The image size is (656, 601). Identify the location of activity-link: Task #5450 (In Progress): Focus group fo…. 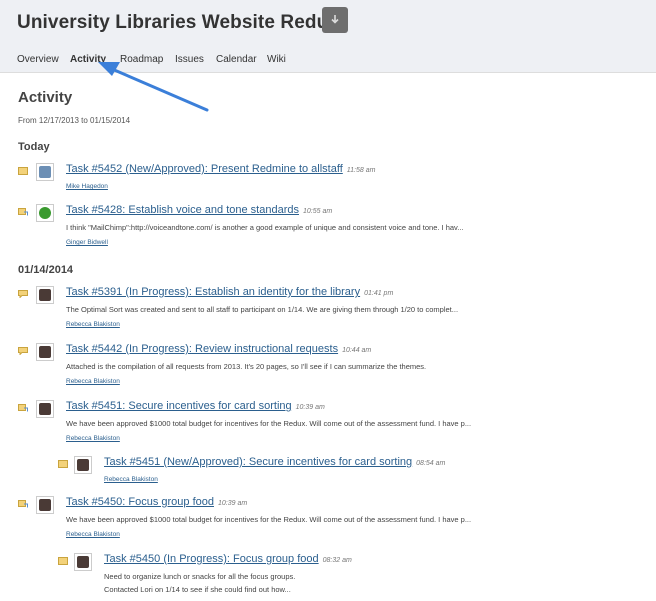
(228, 559).